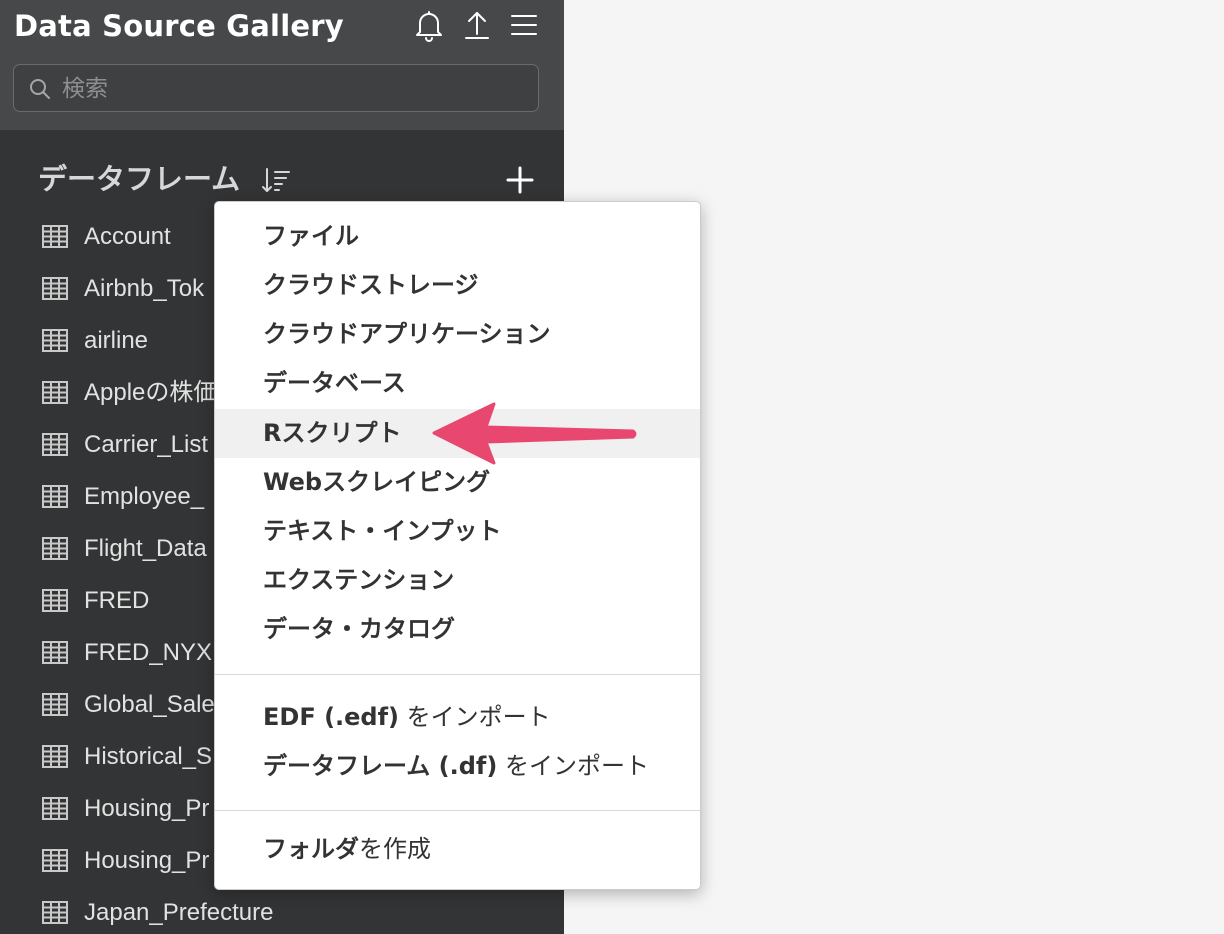 This screenshot has width=1224, height=934. Describe the element at coordinates (139, 179) in the screenshot. I see `section-title-dataframes: データフレーム` at that location.